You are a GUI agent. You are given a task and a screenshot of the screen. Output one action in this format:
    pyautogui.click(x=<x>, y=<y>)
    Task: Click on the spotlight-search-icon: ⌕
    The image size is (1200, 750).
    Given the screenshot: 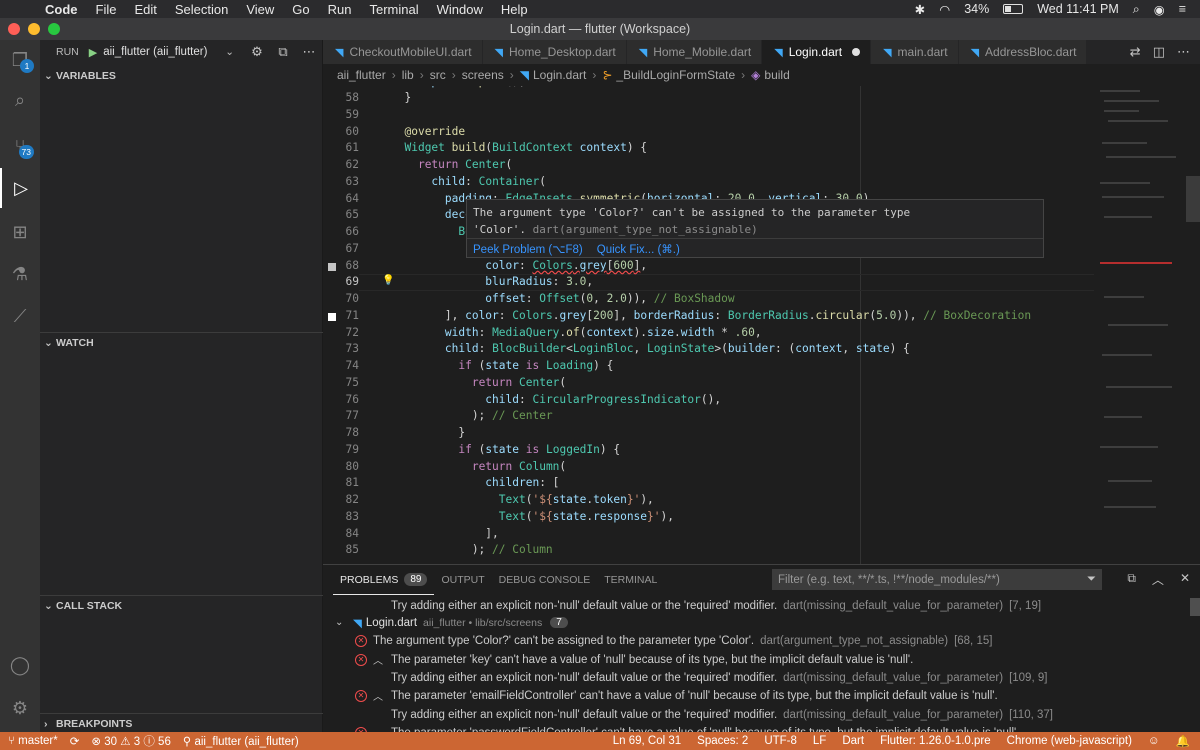 What is the action you would take?
    pyautogui.click(x=1136, y=9)
    